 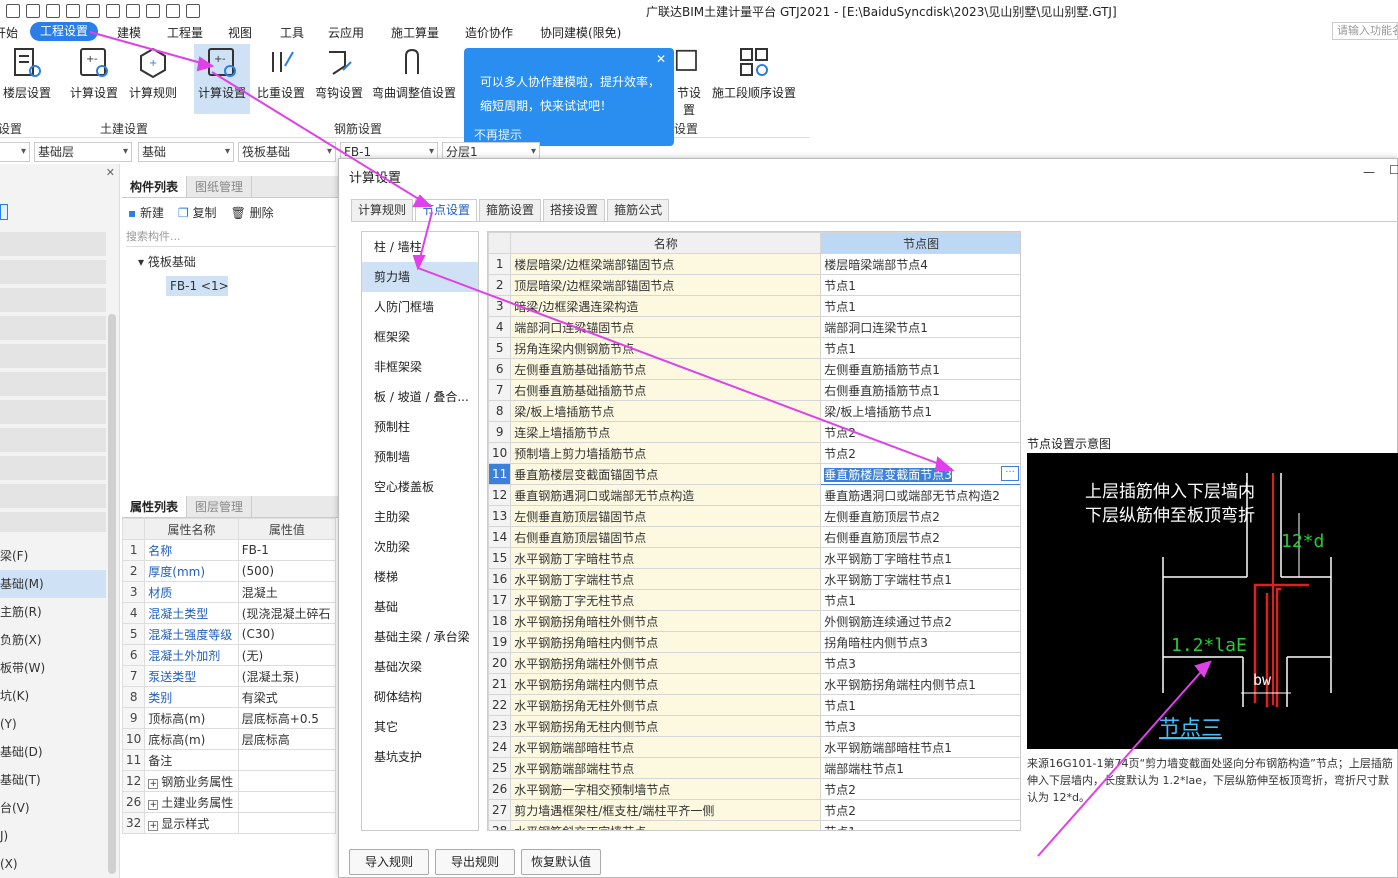 What do you see at coordinates (920, 264) in the screenshot?
I see `node-image-cell: 楼层暗梁端部节点4` at bounding box center [920, 264].